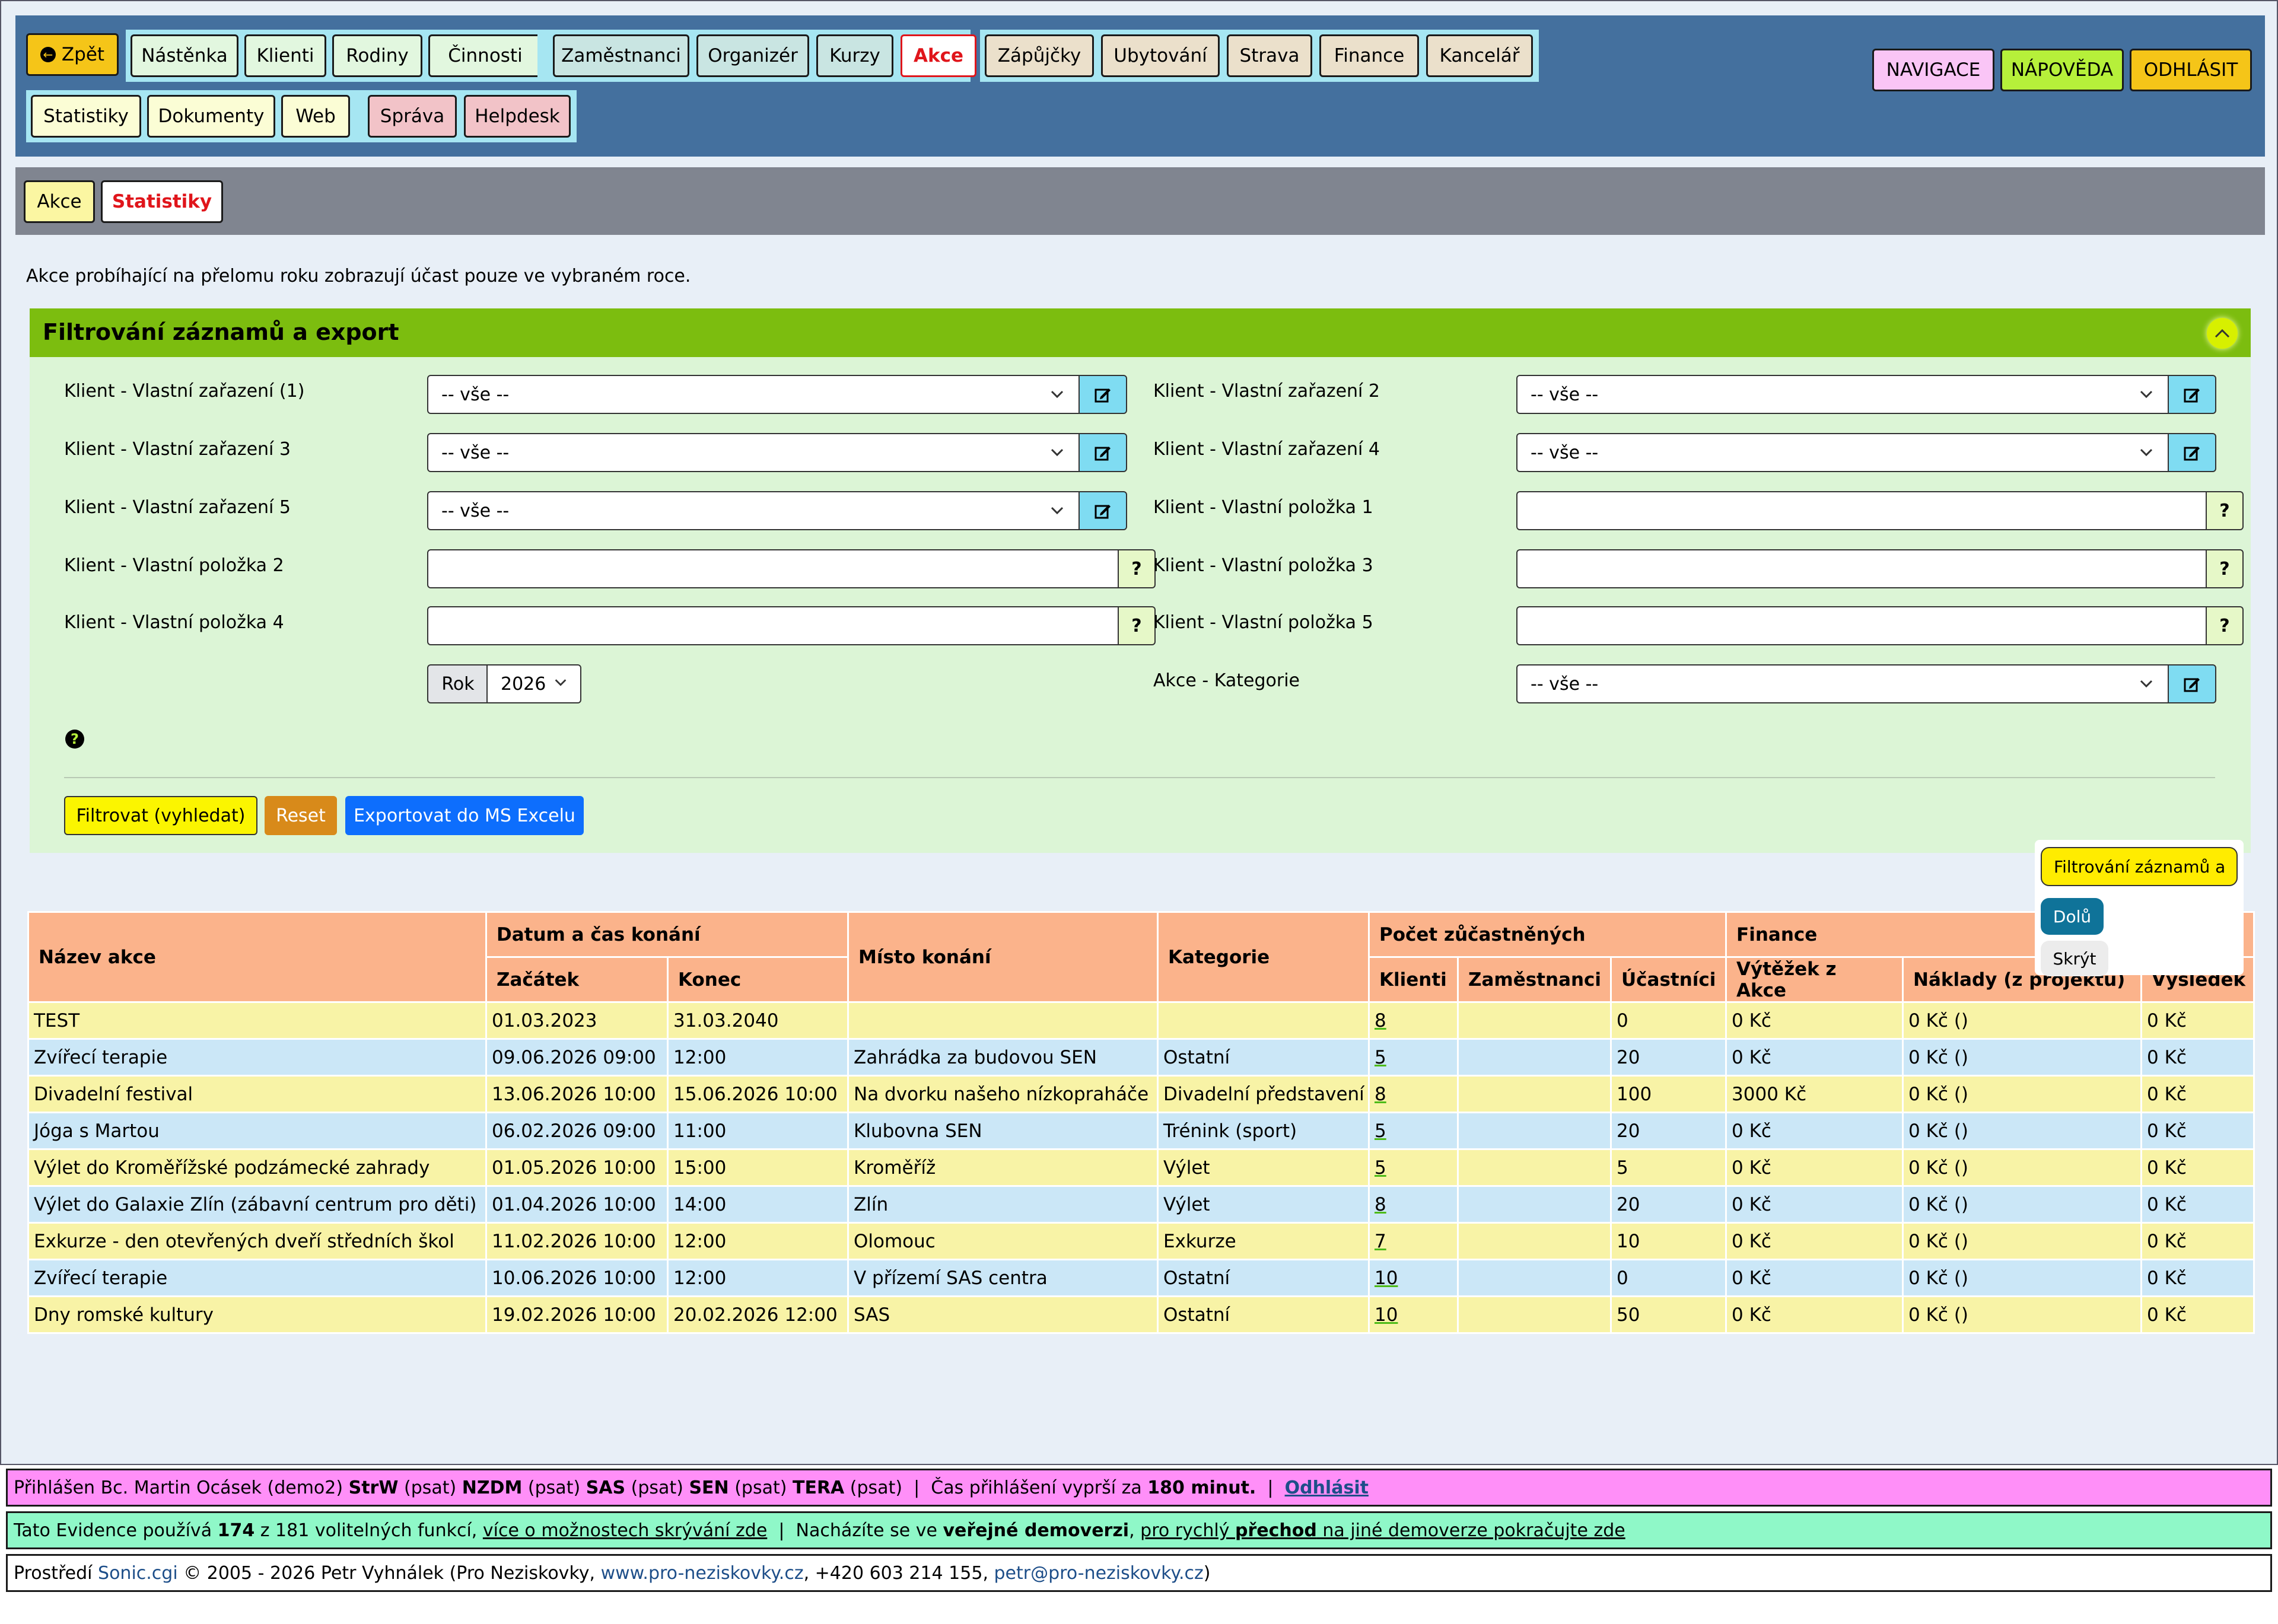 Image resolution: width=2278 pixels, height=1624 pixels. Describe the element at coordinates (412, 116) in the screenshot. I see `nav-admin: Správa` at that location.